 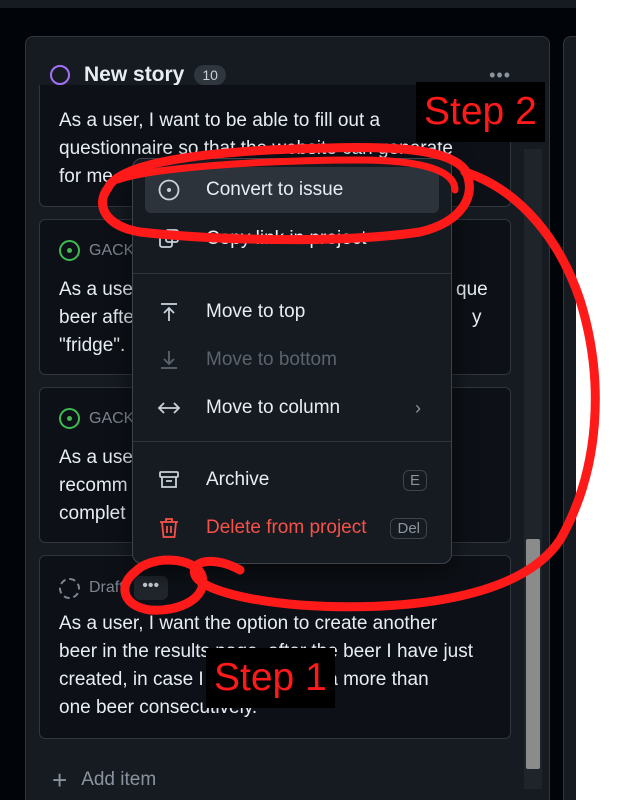 What do you see at coordinates (169, 360) in the screenshot?
I see `move-to-bottom-icon` at bounding box center [169, 360].